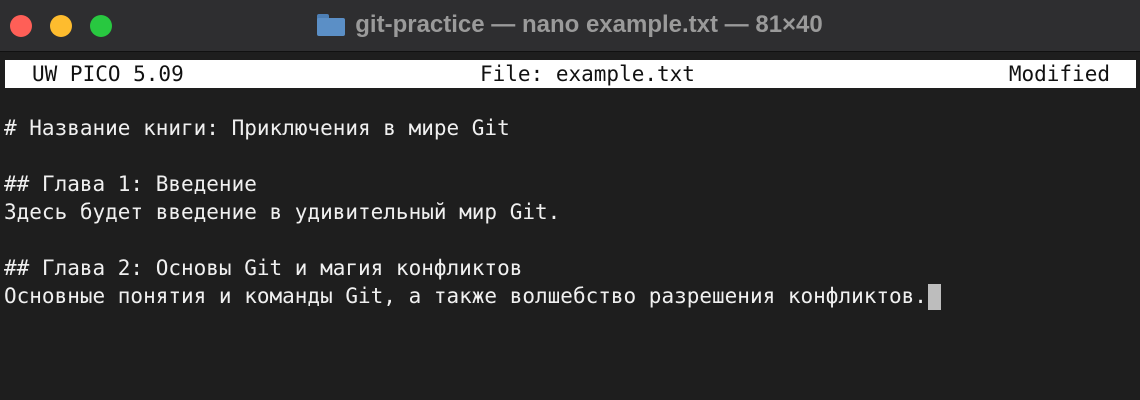 This screenshot has width=1140, height=400. What do you see at coordinates (934, 297) in the screenshot?
I see `text-cursor` at bounding box center [934, 297].